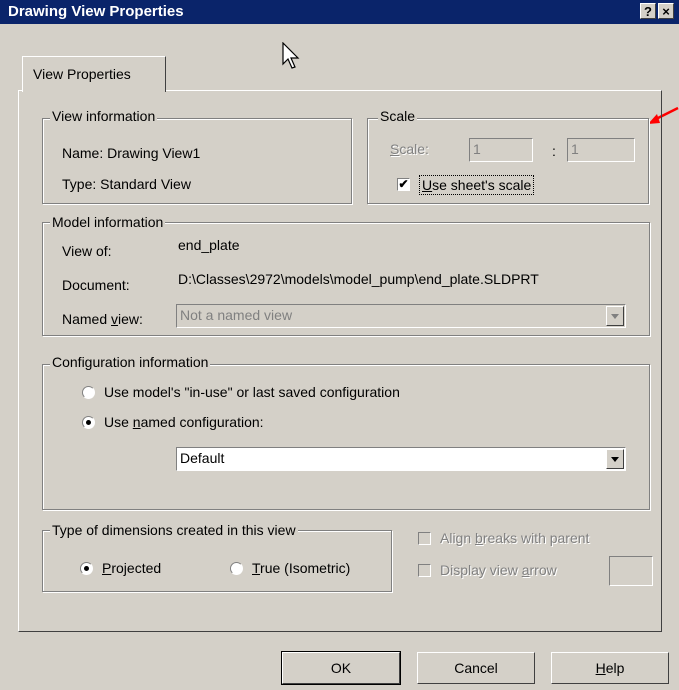 Image resolution: width=679 pixels, height=690 pixels. I want to click on view-information-legend: View information, so click(104, 116).